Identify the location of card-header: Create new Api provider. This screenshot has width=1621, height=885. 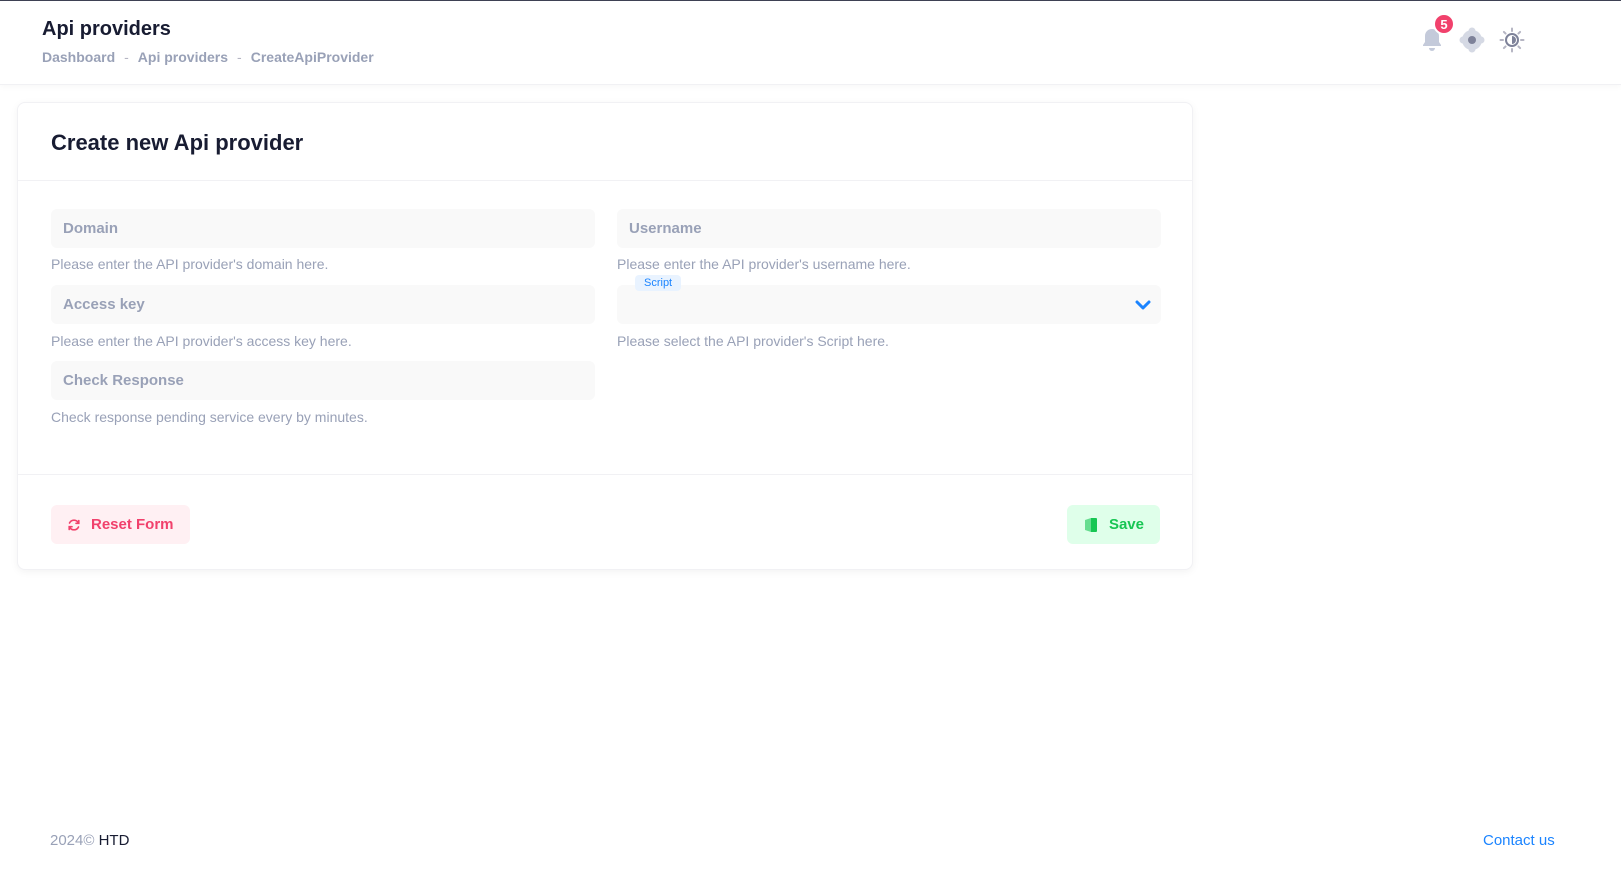
(605, 142).